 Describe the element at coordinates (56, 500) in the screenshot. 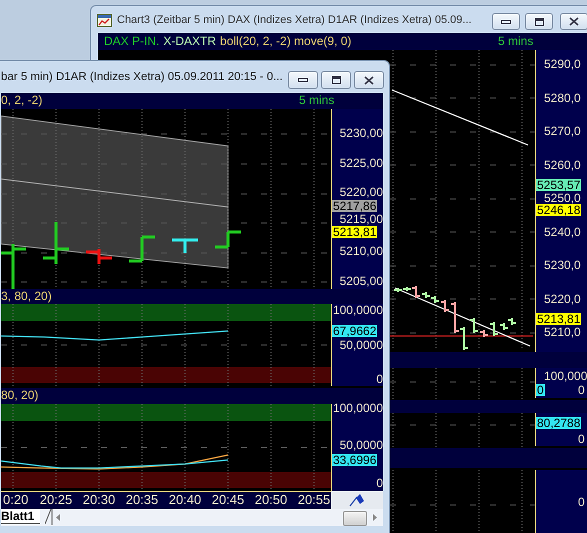

I see `time-label: 20:25` at that location.